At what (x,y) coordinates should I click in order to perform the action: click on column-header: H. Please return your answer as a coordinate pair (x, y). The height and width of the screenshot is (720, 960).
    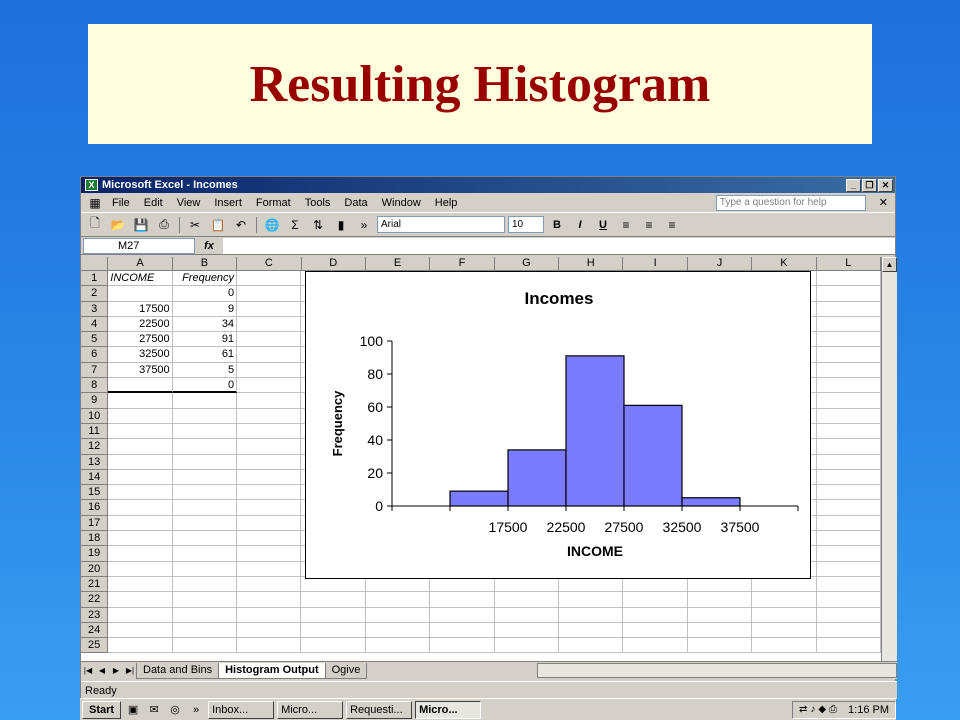
    Looking at the image, I should click on (591, 264).